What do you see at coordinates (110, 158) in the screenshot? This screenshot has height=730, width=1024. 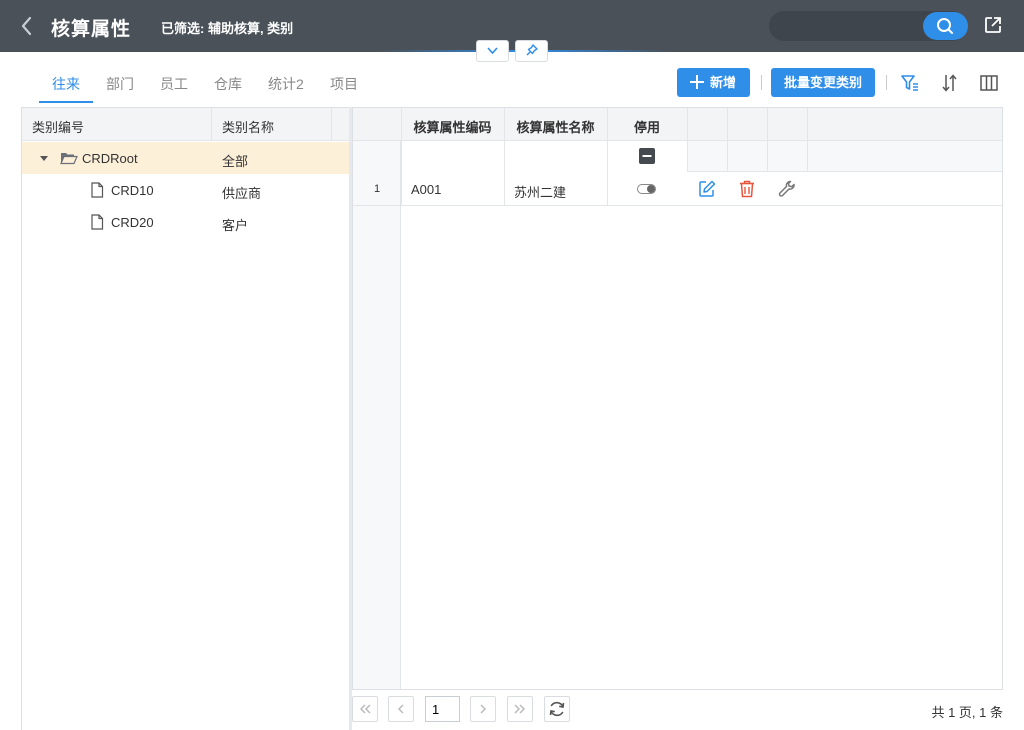 I see `tree-node-code: CRDRoot` at bounding box center [110, 158].